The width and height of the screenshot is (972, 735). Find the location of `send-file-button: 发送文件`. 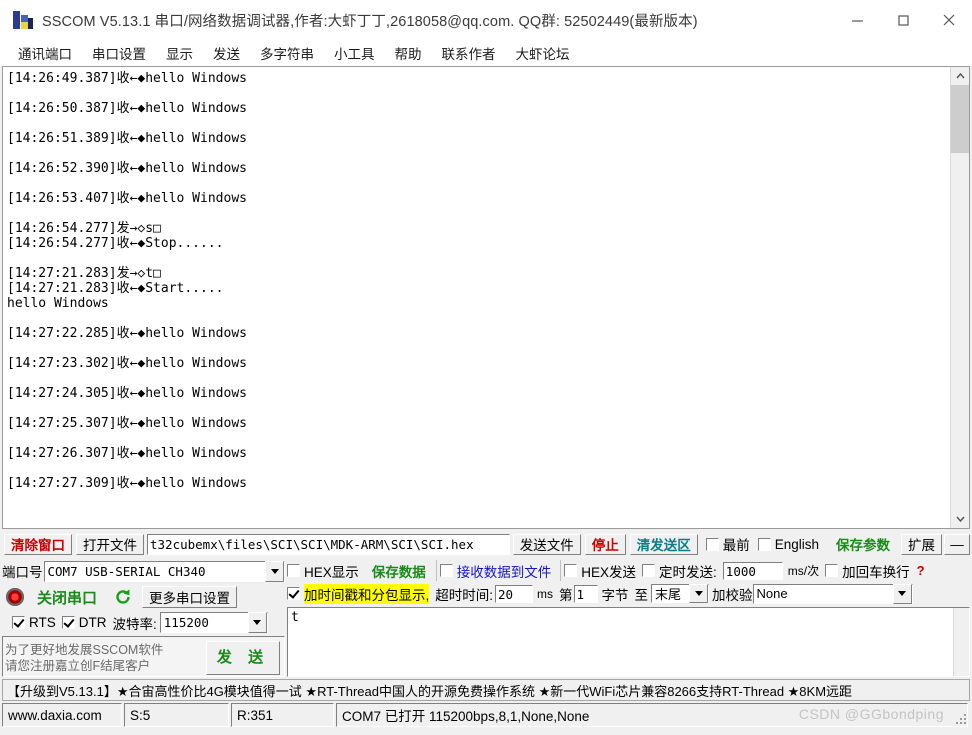

send-file-button: 发送文件 is located at coordinates (546, 544).